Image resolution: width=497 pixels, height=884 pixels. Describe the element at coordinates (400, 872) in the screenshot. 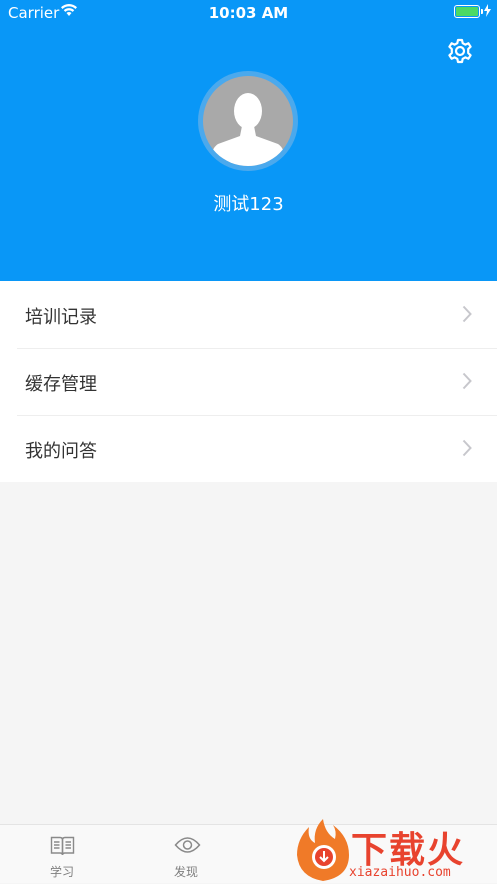

I see `watermark-site: xiazaihuo.com` at that location.